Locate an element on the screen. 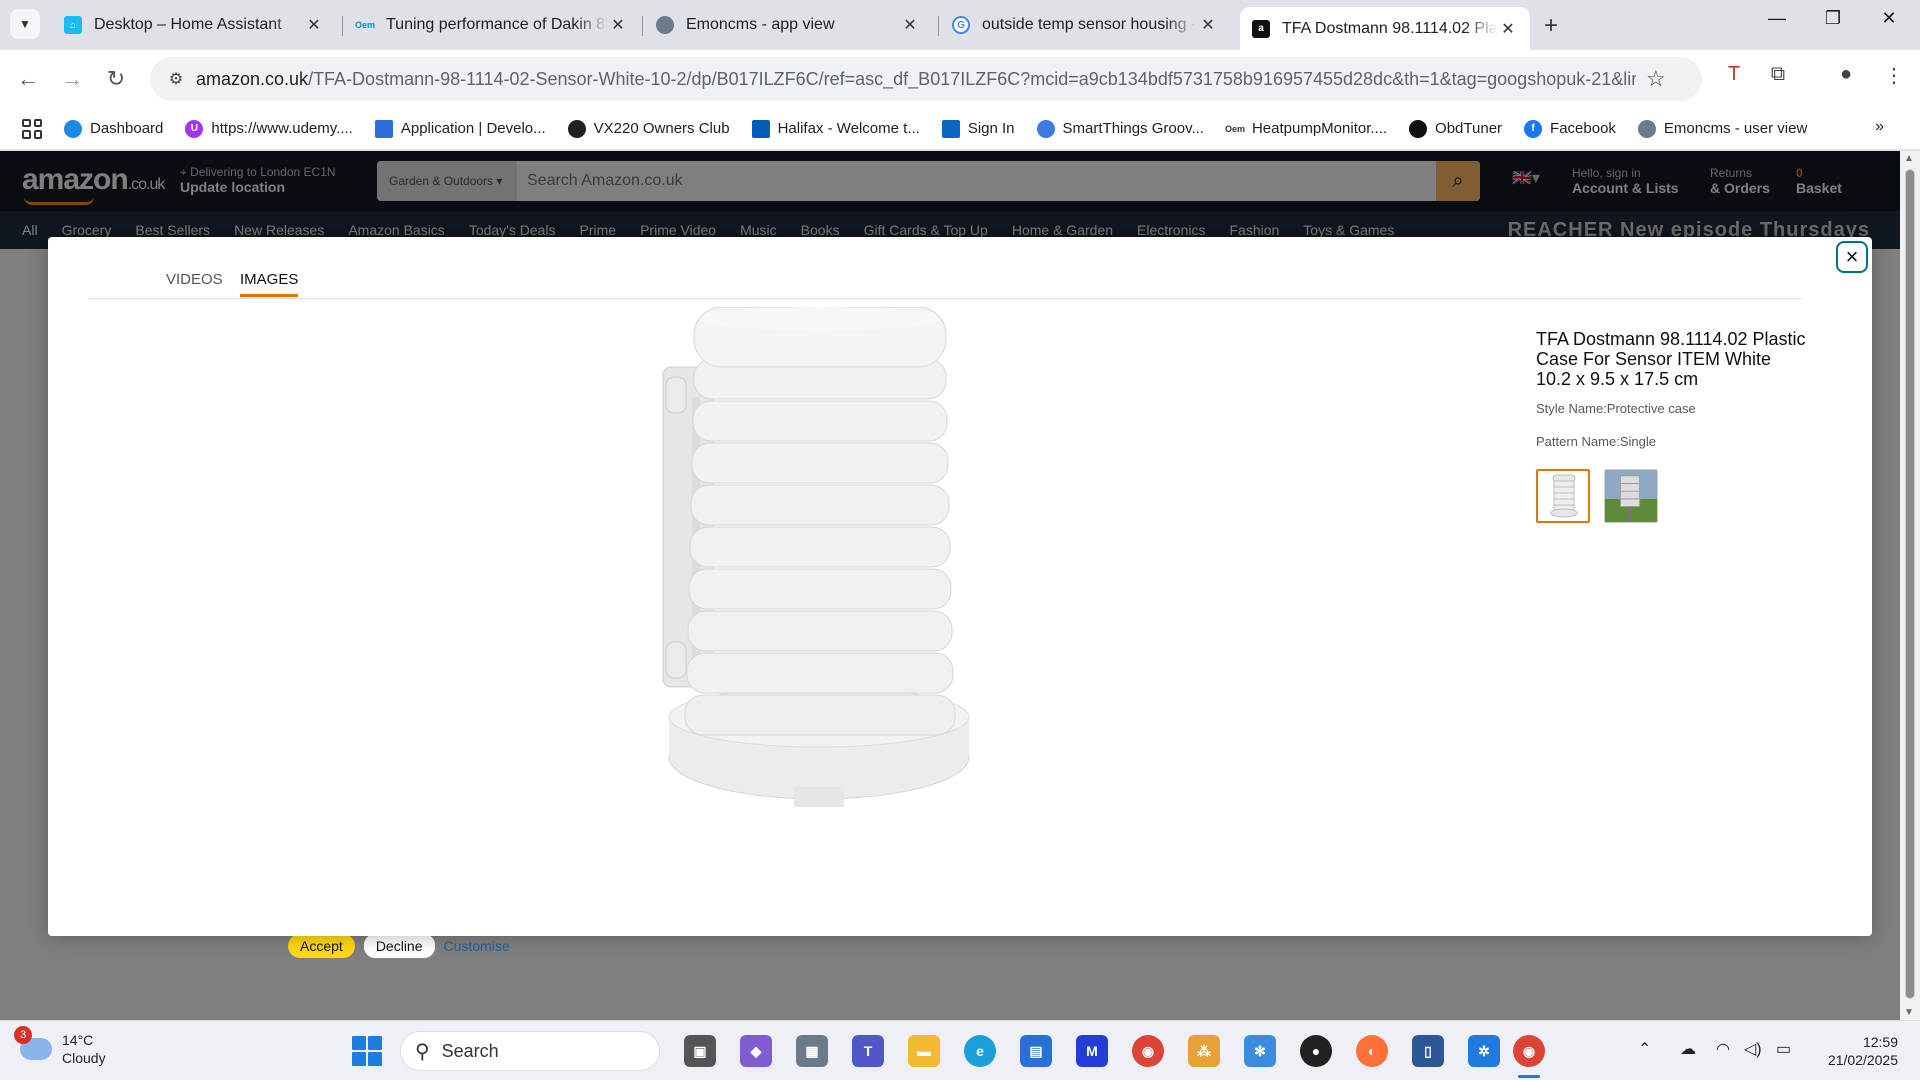 This screenshot has width=1920, height=1080. new-tab-button: + is located at coordinates (1551, 26).